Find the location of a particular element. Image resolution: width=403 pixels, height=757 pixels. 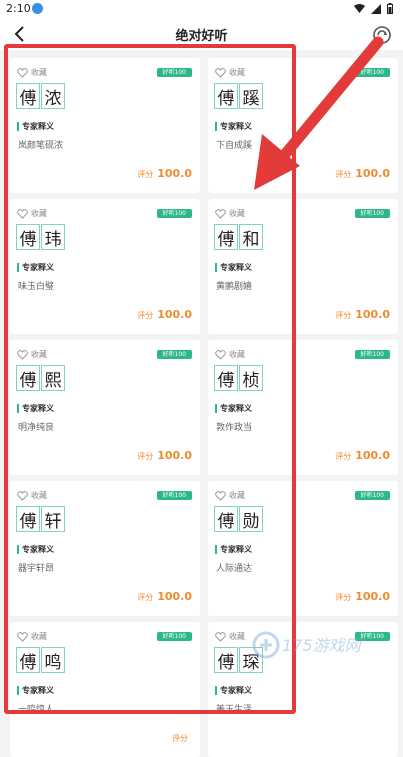

wifi-icon is located at coordinates (359, 8).